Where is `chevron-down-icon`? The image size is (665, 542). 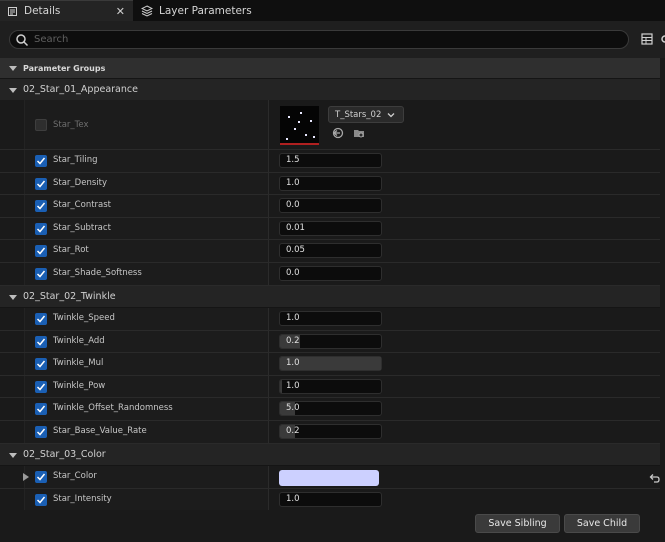
chevron-down-icon is located at coordinates (391, 114).